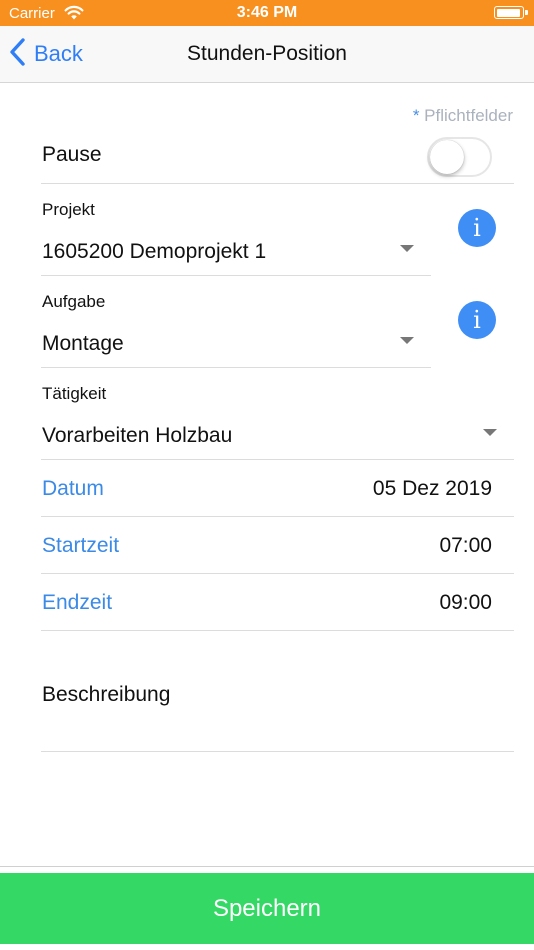 This screenshot has width=534, height=950. I want to click on datum-value: 05 Dez 2019, so click(432, 488).